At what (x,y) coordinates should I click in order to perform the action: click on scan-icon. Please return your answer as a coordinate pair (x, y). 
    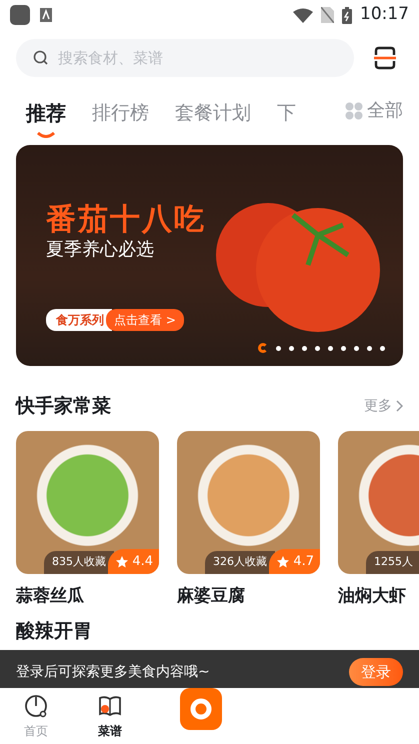
    Looking at the image, I should click on (385, 58).